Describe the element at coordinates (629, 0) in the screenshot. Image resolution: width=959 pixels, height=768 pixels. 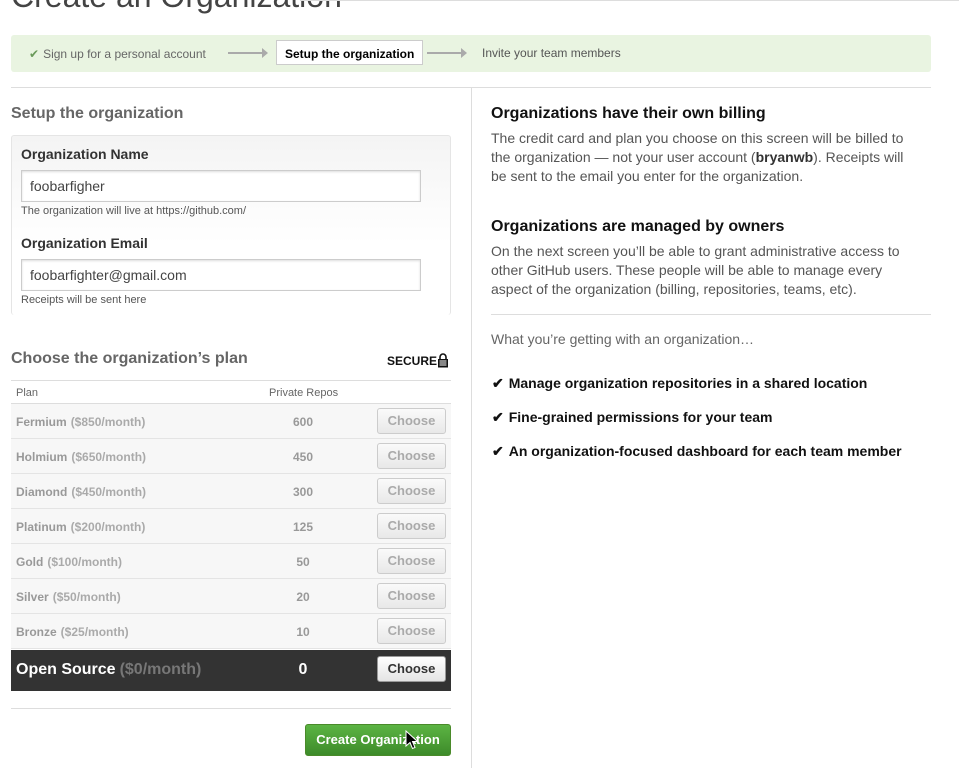
I see `header-divider` at that location.